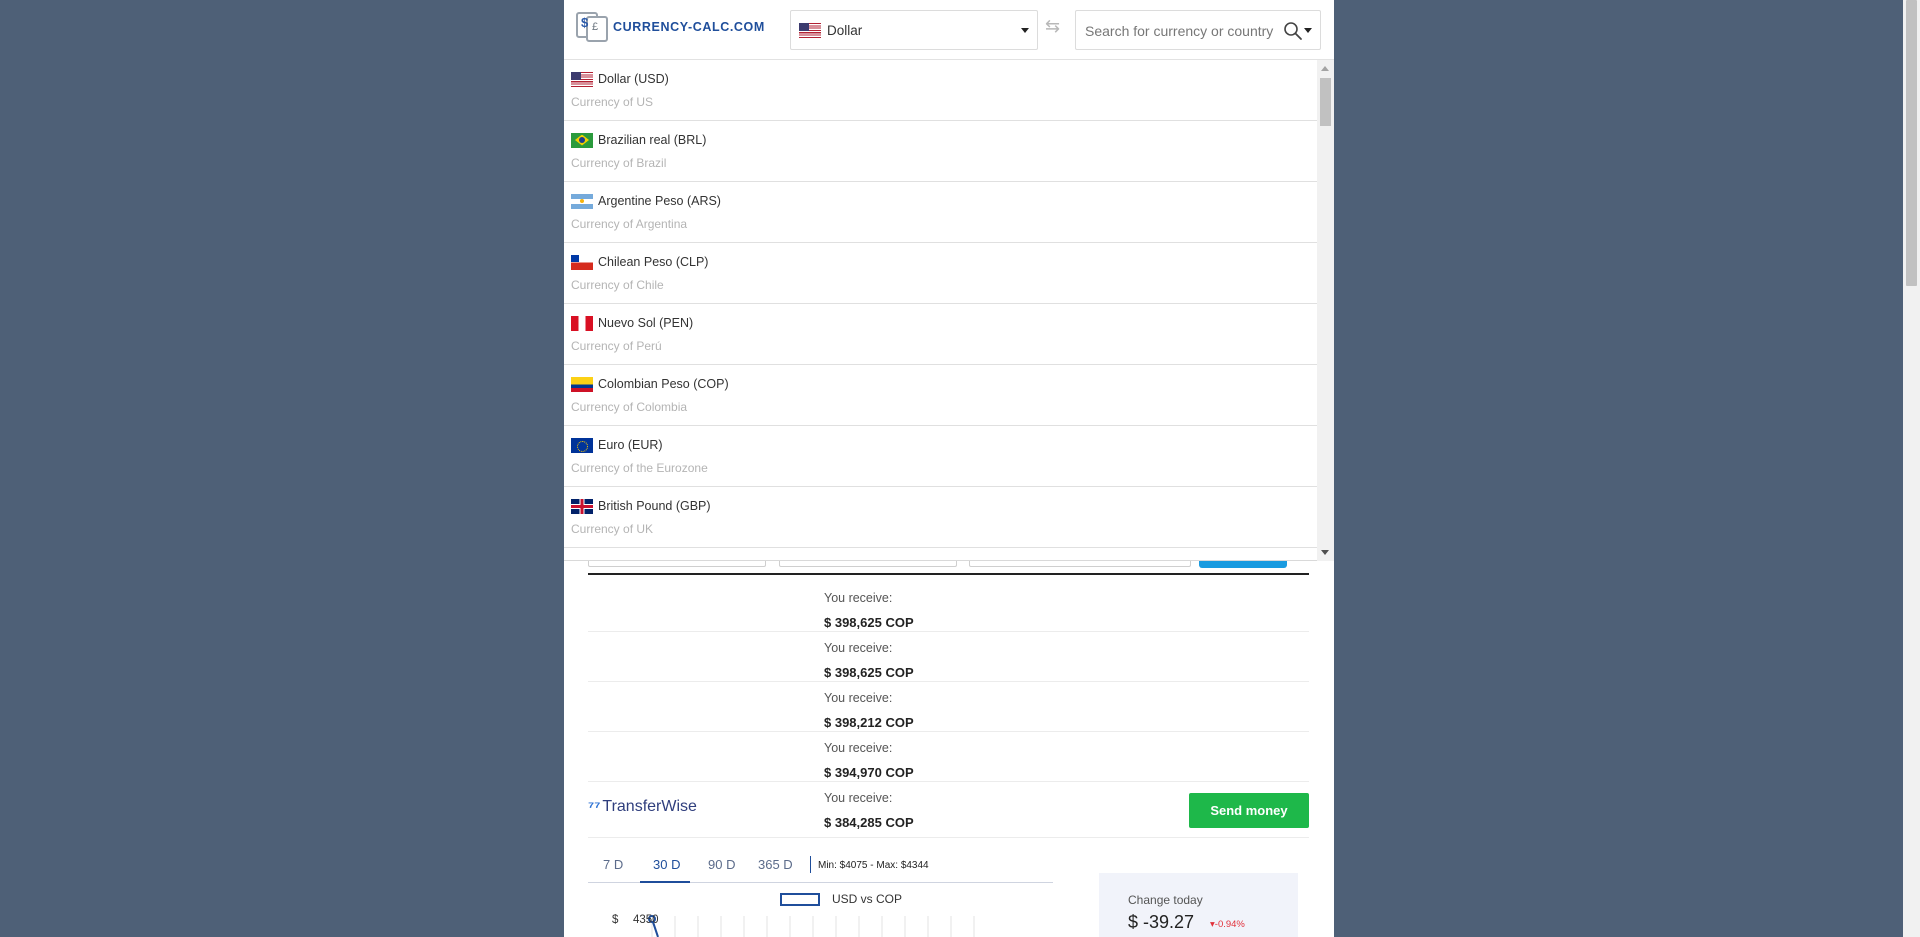 The height and width of the screenshot is (937, 1920). What do you see at coordinates (1249, 810) in the screenshot?
I see `send-money-button: Send money` at bounding box center [1249, 810].